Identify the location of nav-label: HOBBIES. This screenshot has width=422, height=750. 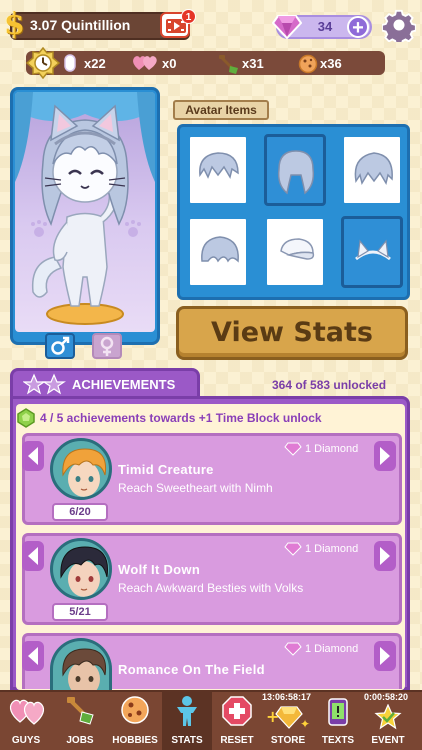
(135, 740).